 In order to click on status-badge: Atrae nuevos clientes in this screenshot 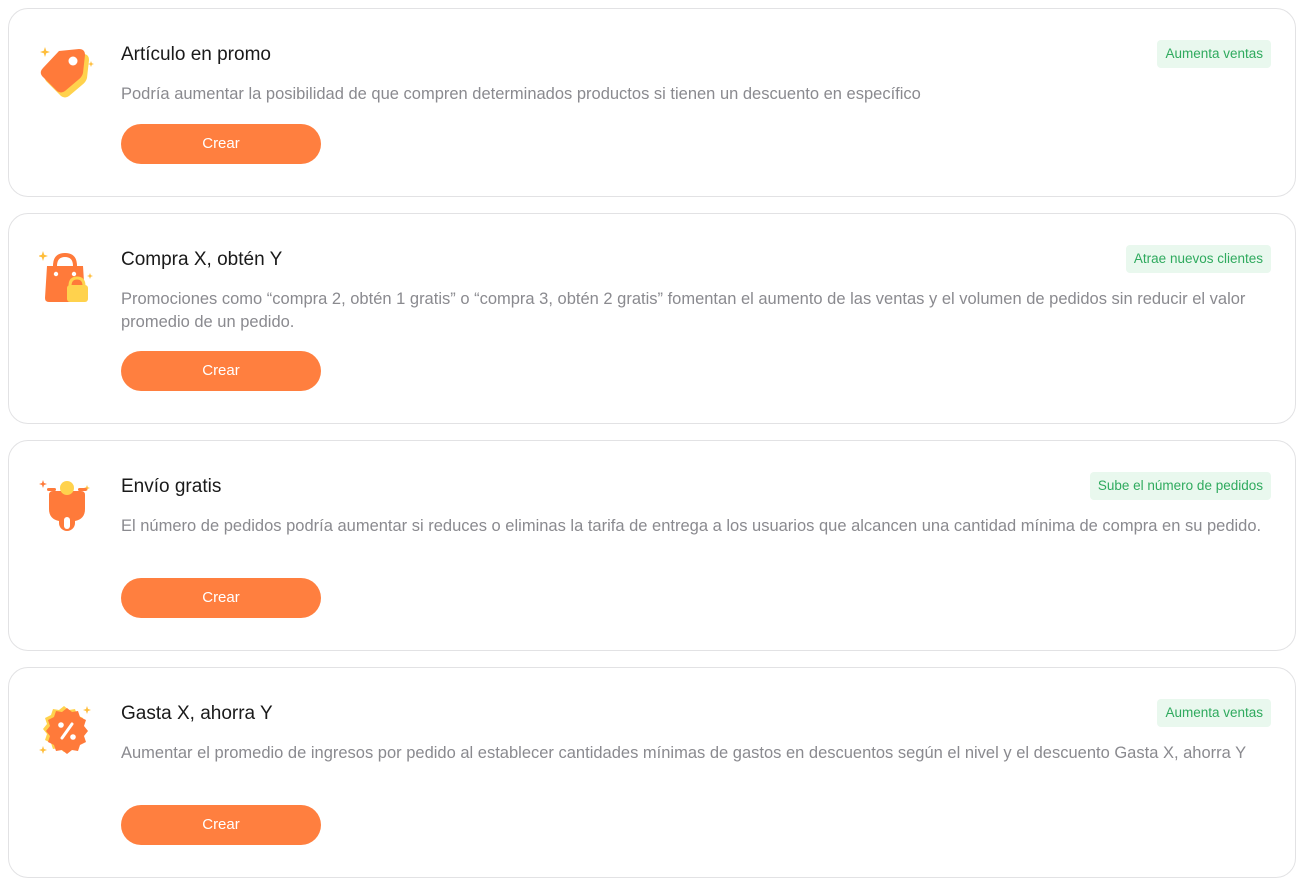, I will do `click(1198, 259)`.